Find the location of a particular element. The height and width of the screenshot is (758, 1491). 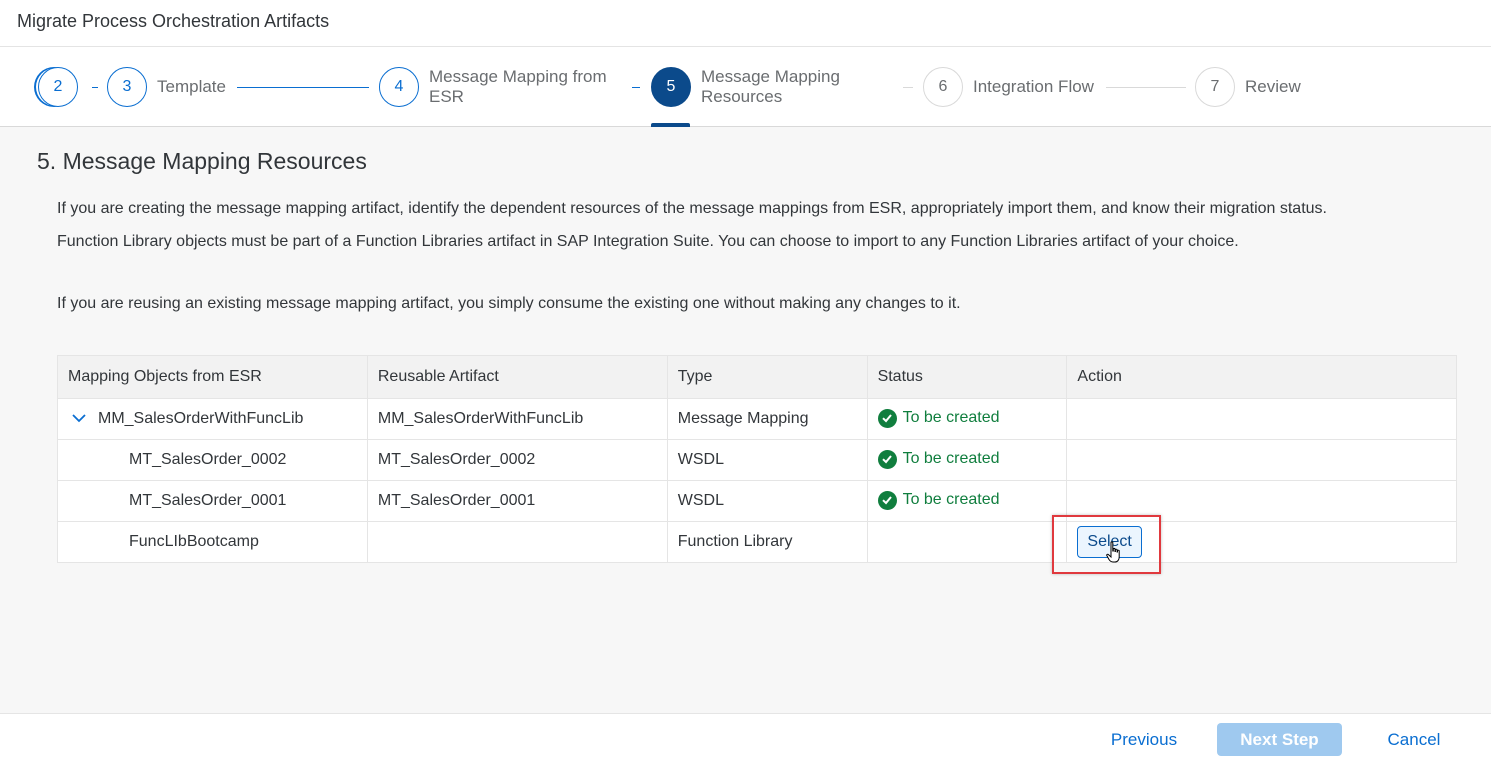

wizard-step-6: 6 Integration Flow is located at coordinates (1008, 87).